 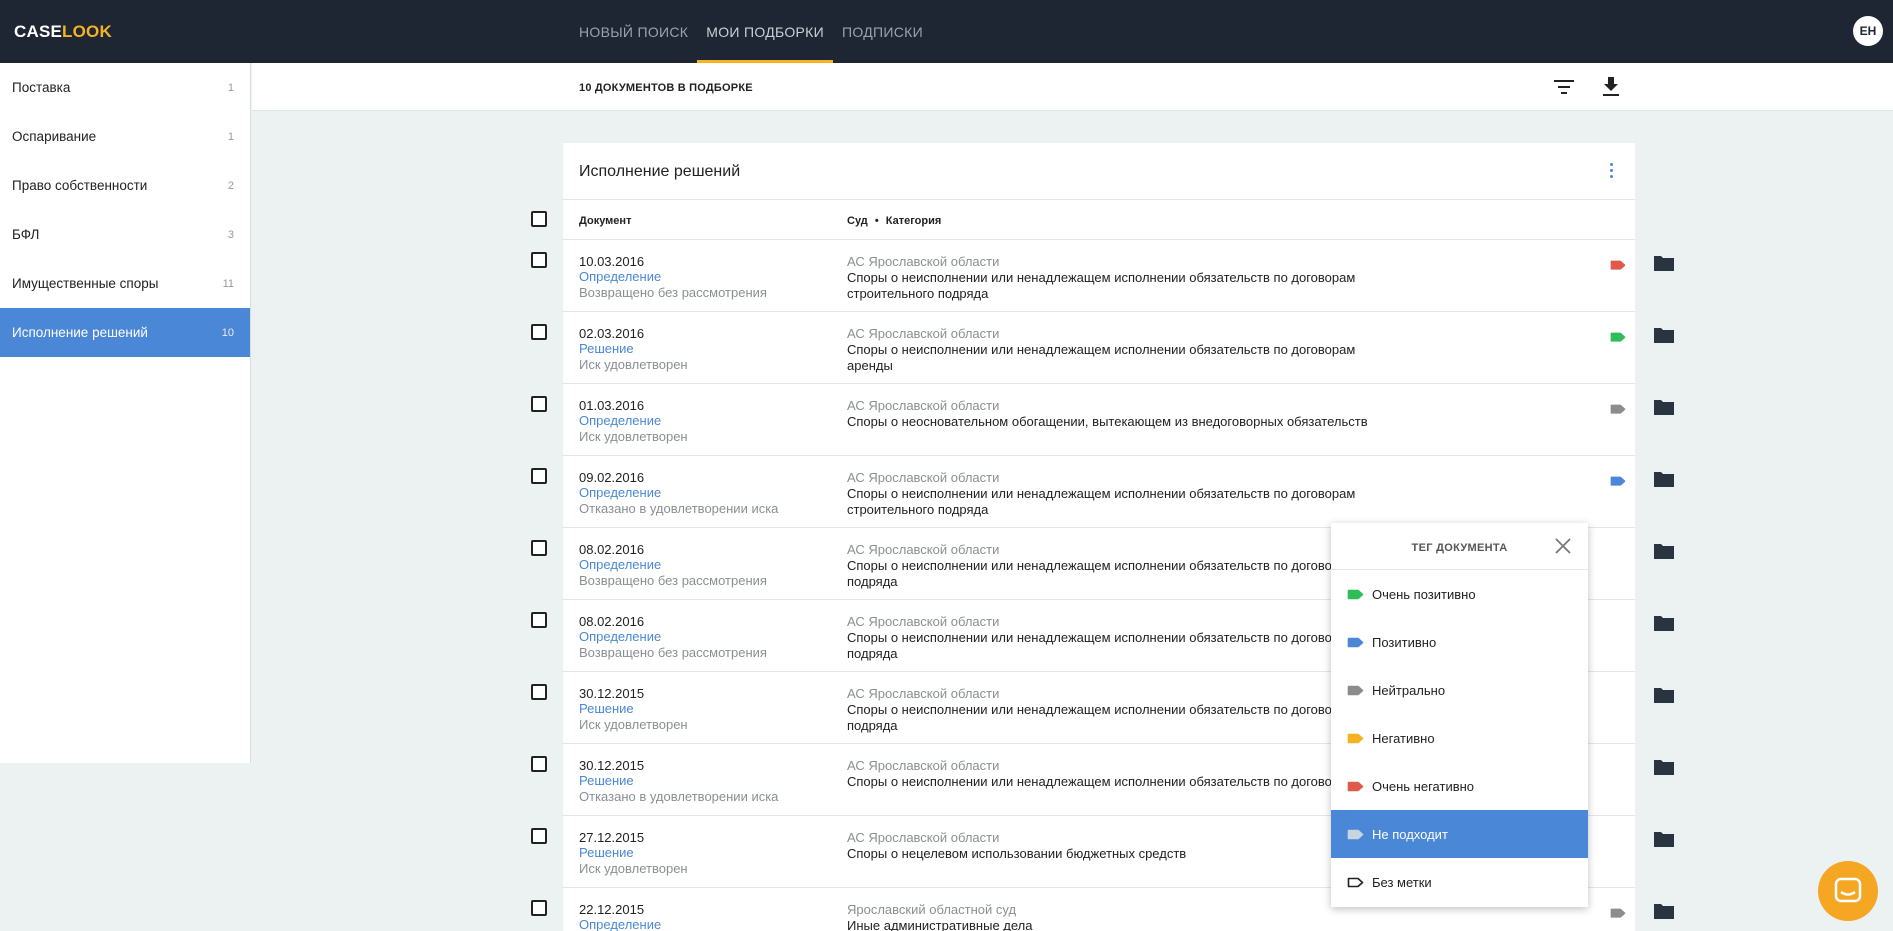 What do you see at coordinates (228, 283) in the screenshot?
I see `sidebar-item-count: 11` at bounding box center [228, 283].